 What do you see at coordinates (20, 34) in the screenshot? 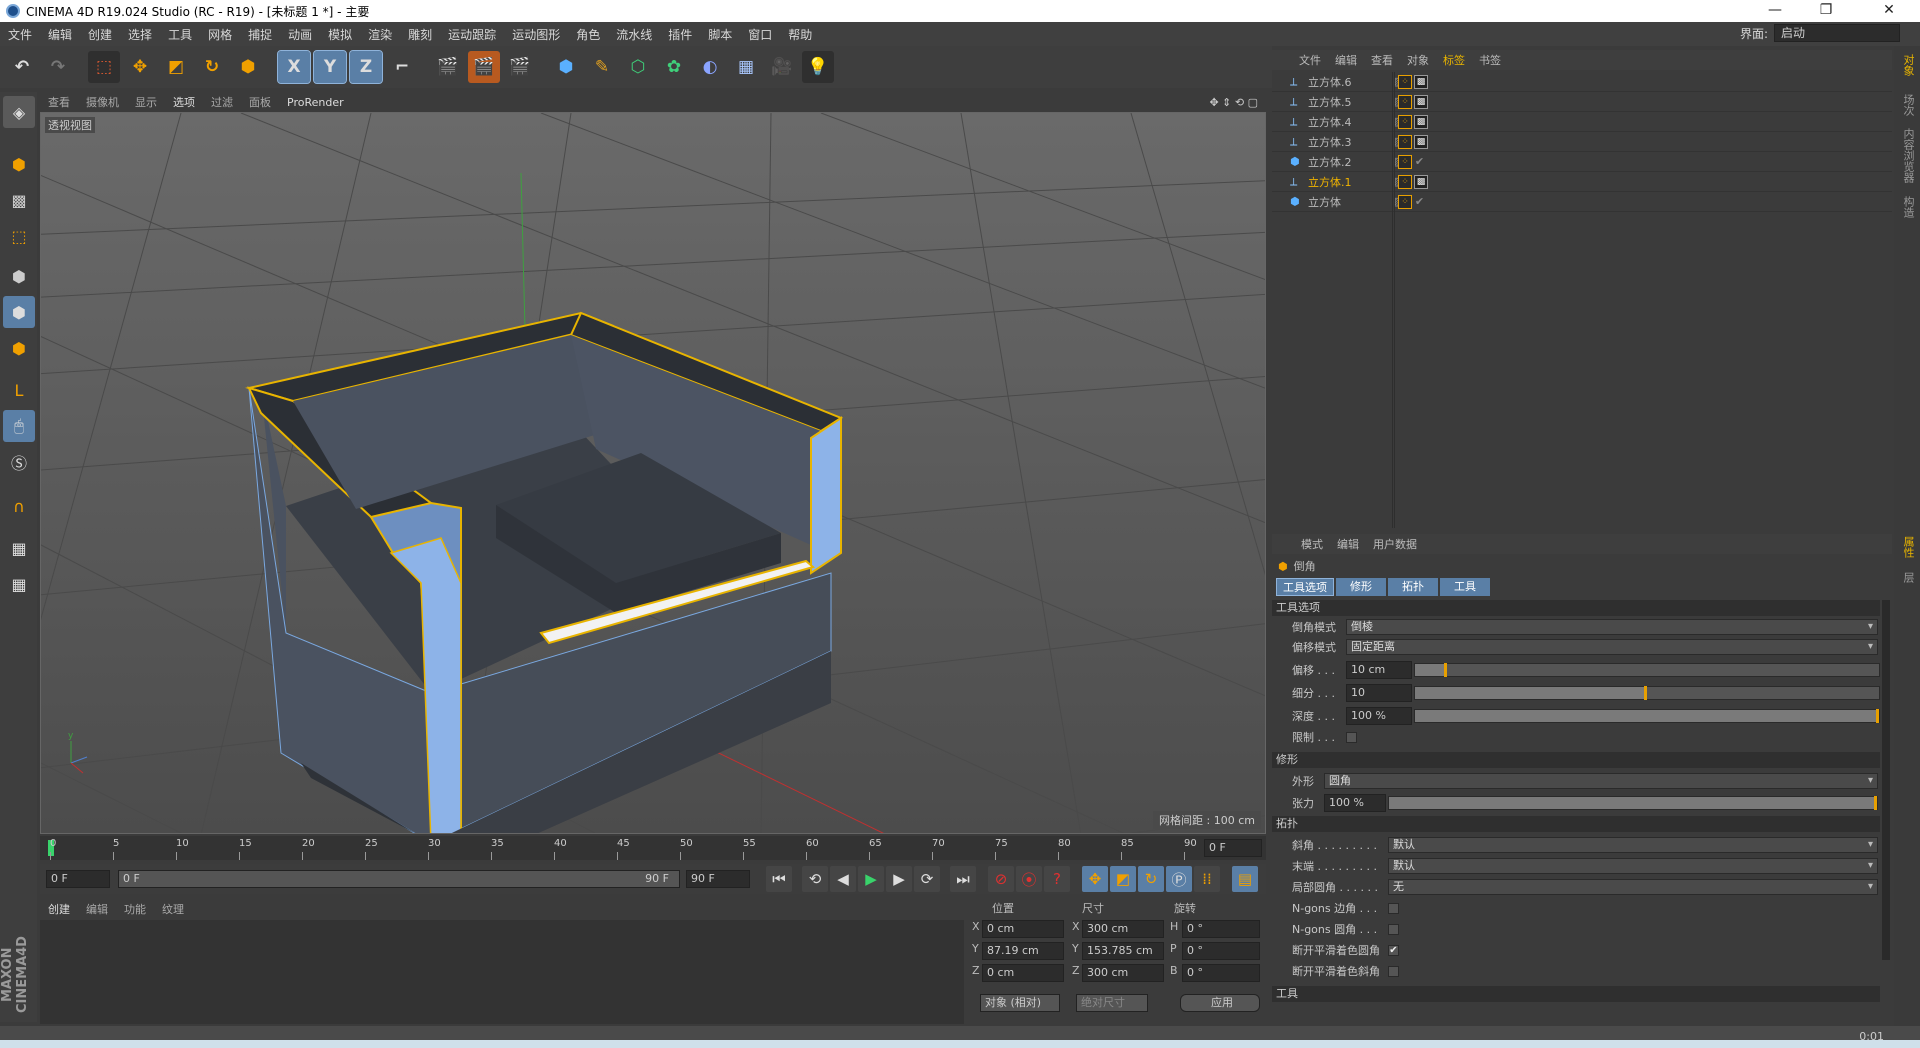
I see `menu-file: 文件` at bounding box center [20, 34].